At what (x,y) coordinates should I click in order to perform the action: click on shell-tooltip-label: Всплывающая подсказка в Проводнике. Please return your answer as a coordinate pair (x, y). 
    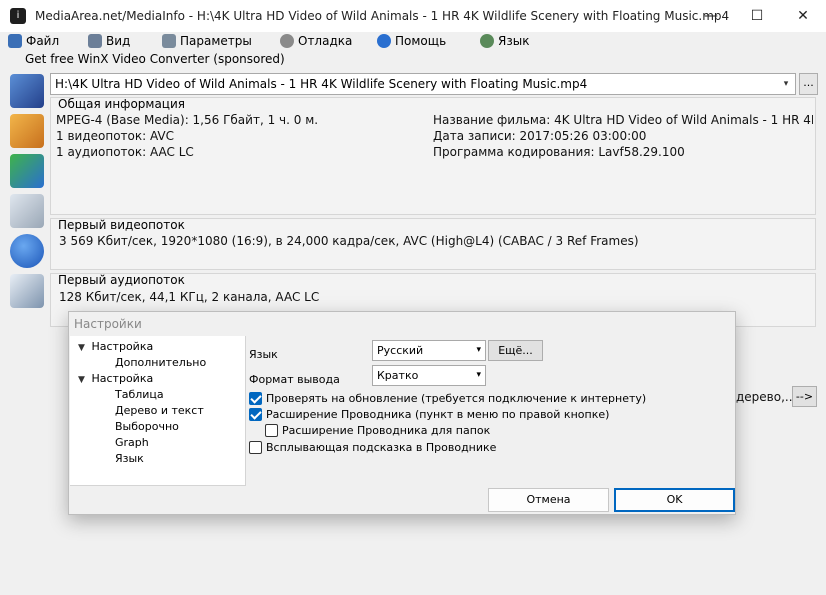
    Looking at the image, I should click on (381, 447).